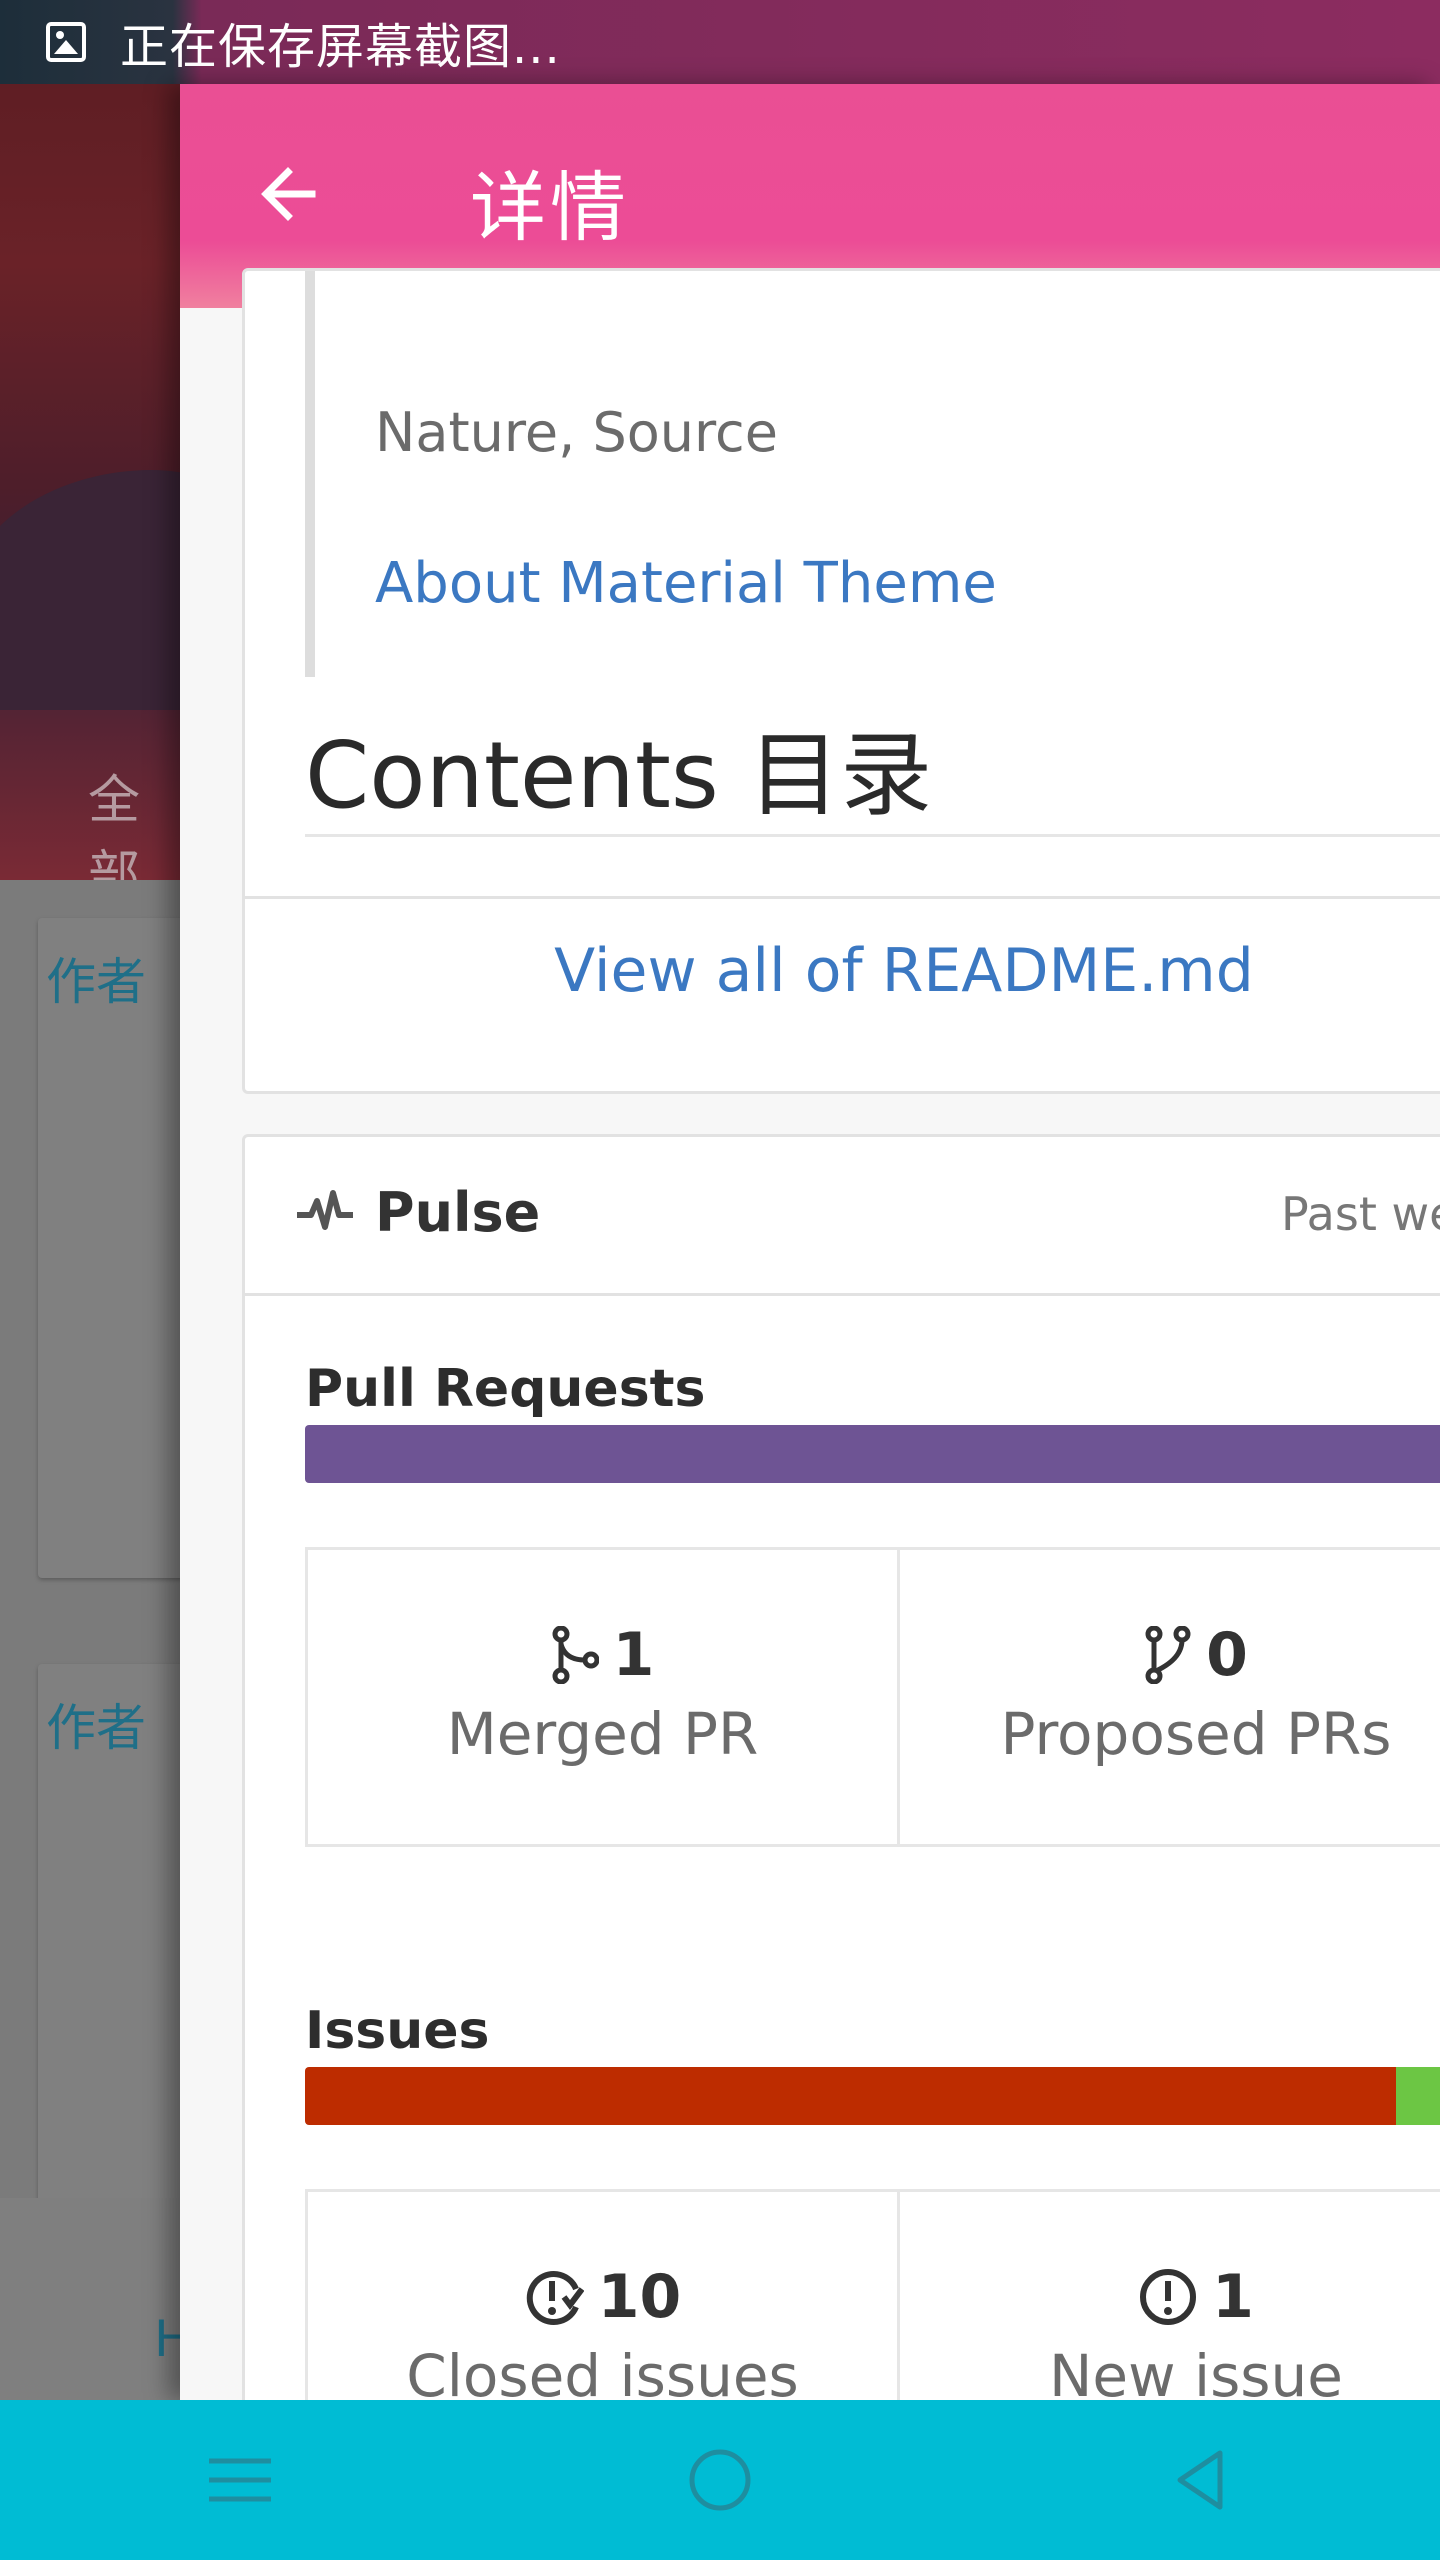  I want to click on back-triangle-icon, so click(1200, 2480).